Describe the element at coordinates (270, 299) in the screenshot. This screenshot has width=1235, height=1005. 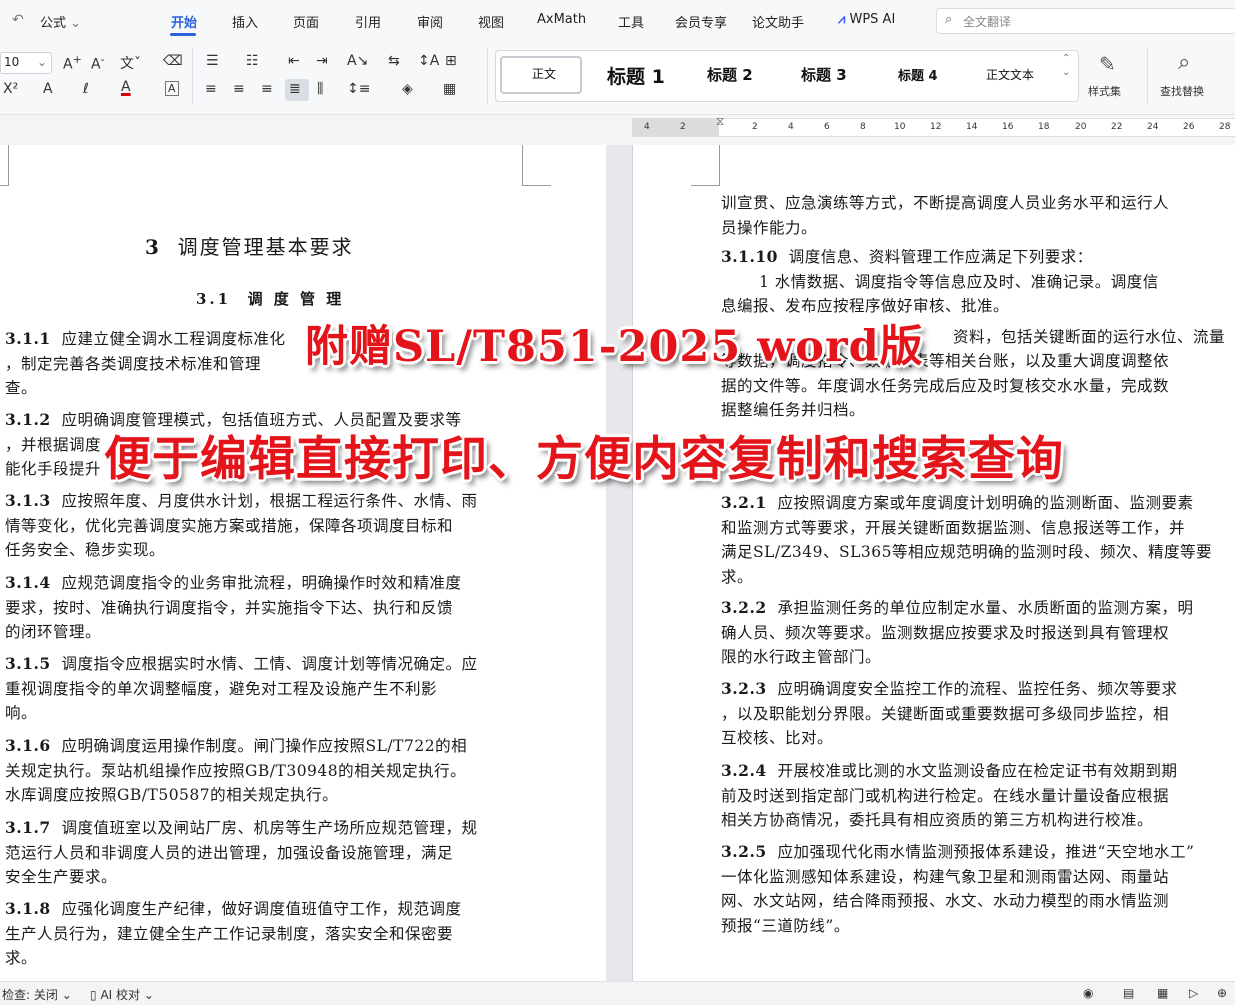
I see `section-heading: 3.1 调 度 管 理` at that location.